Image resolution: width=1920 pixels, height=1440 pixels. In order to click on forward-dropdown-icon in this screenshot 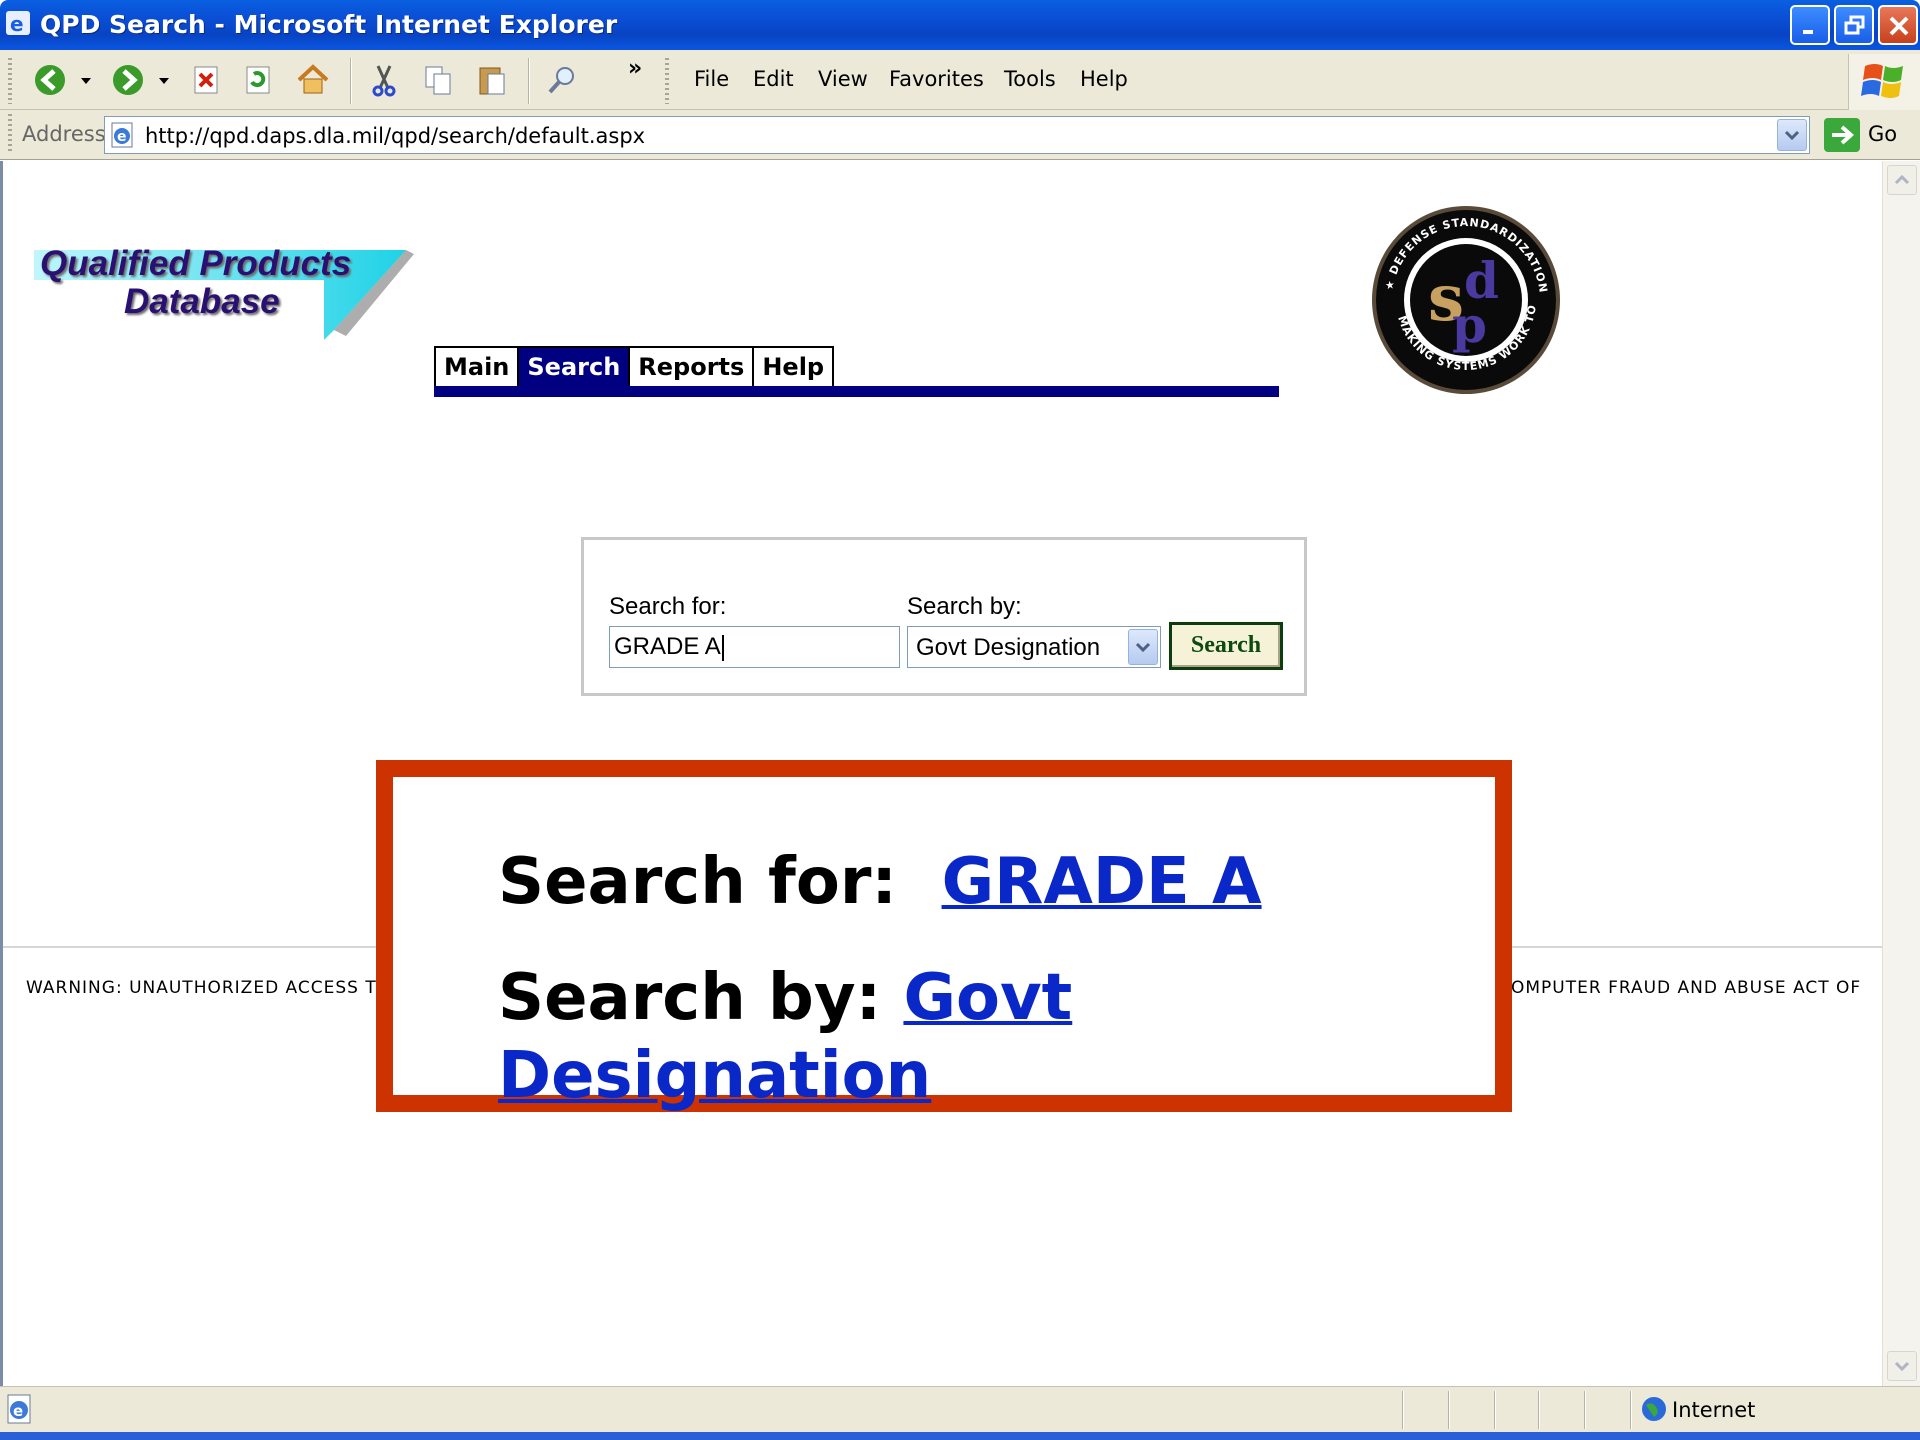, I will do `click(164, 80)`.